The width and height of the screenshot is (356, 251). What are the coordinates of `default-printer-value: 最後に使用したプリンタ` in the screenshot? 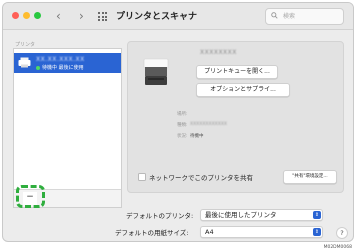 It's located at (241, 215).